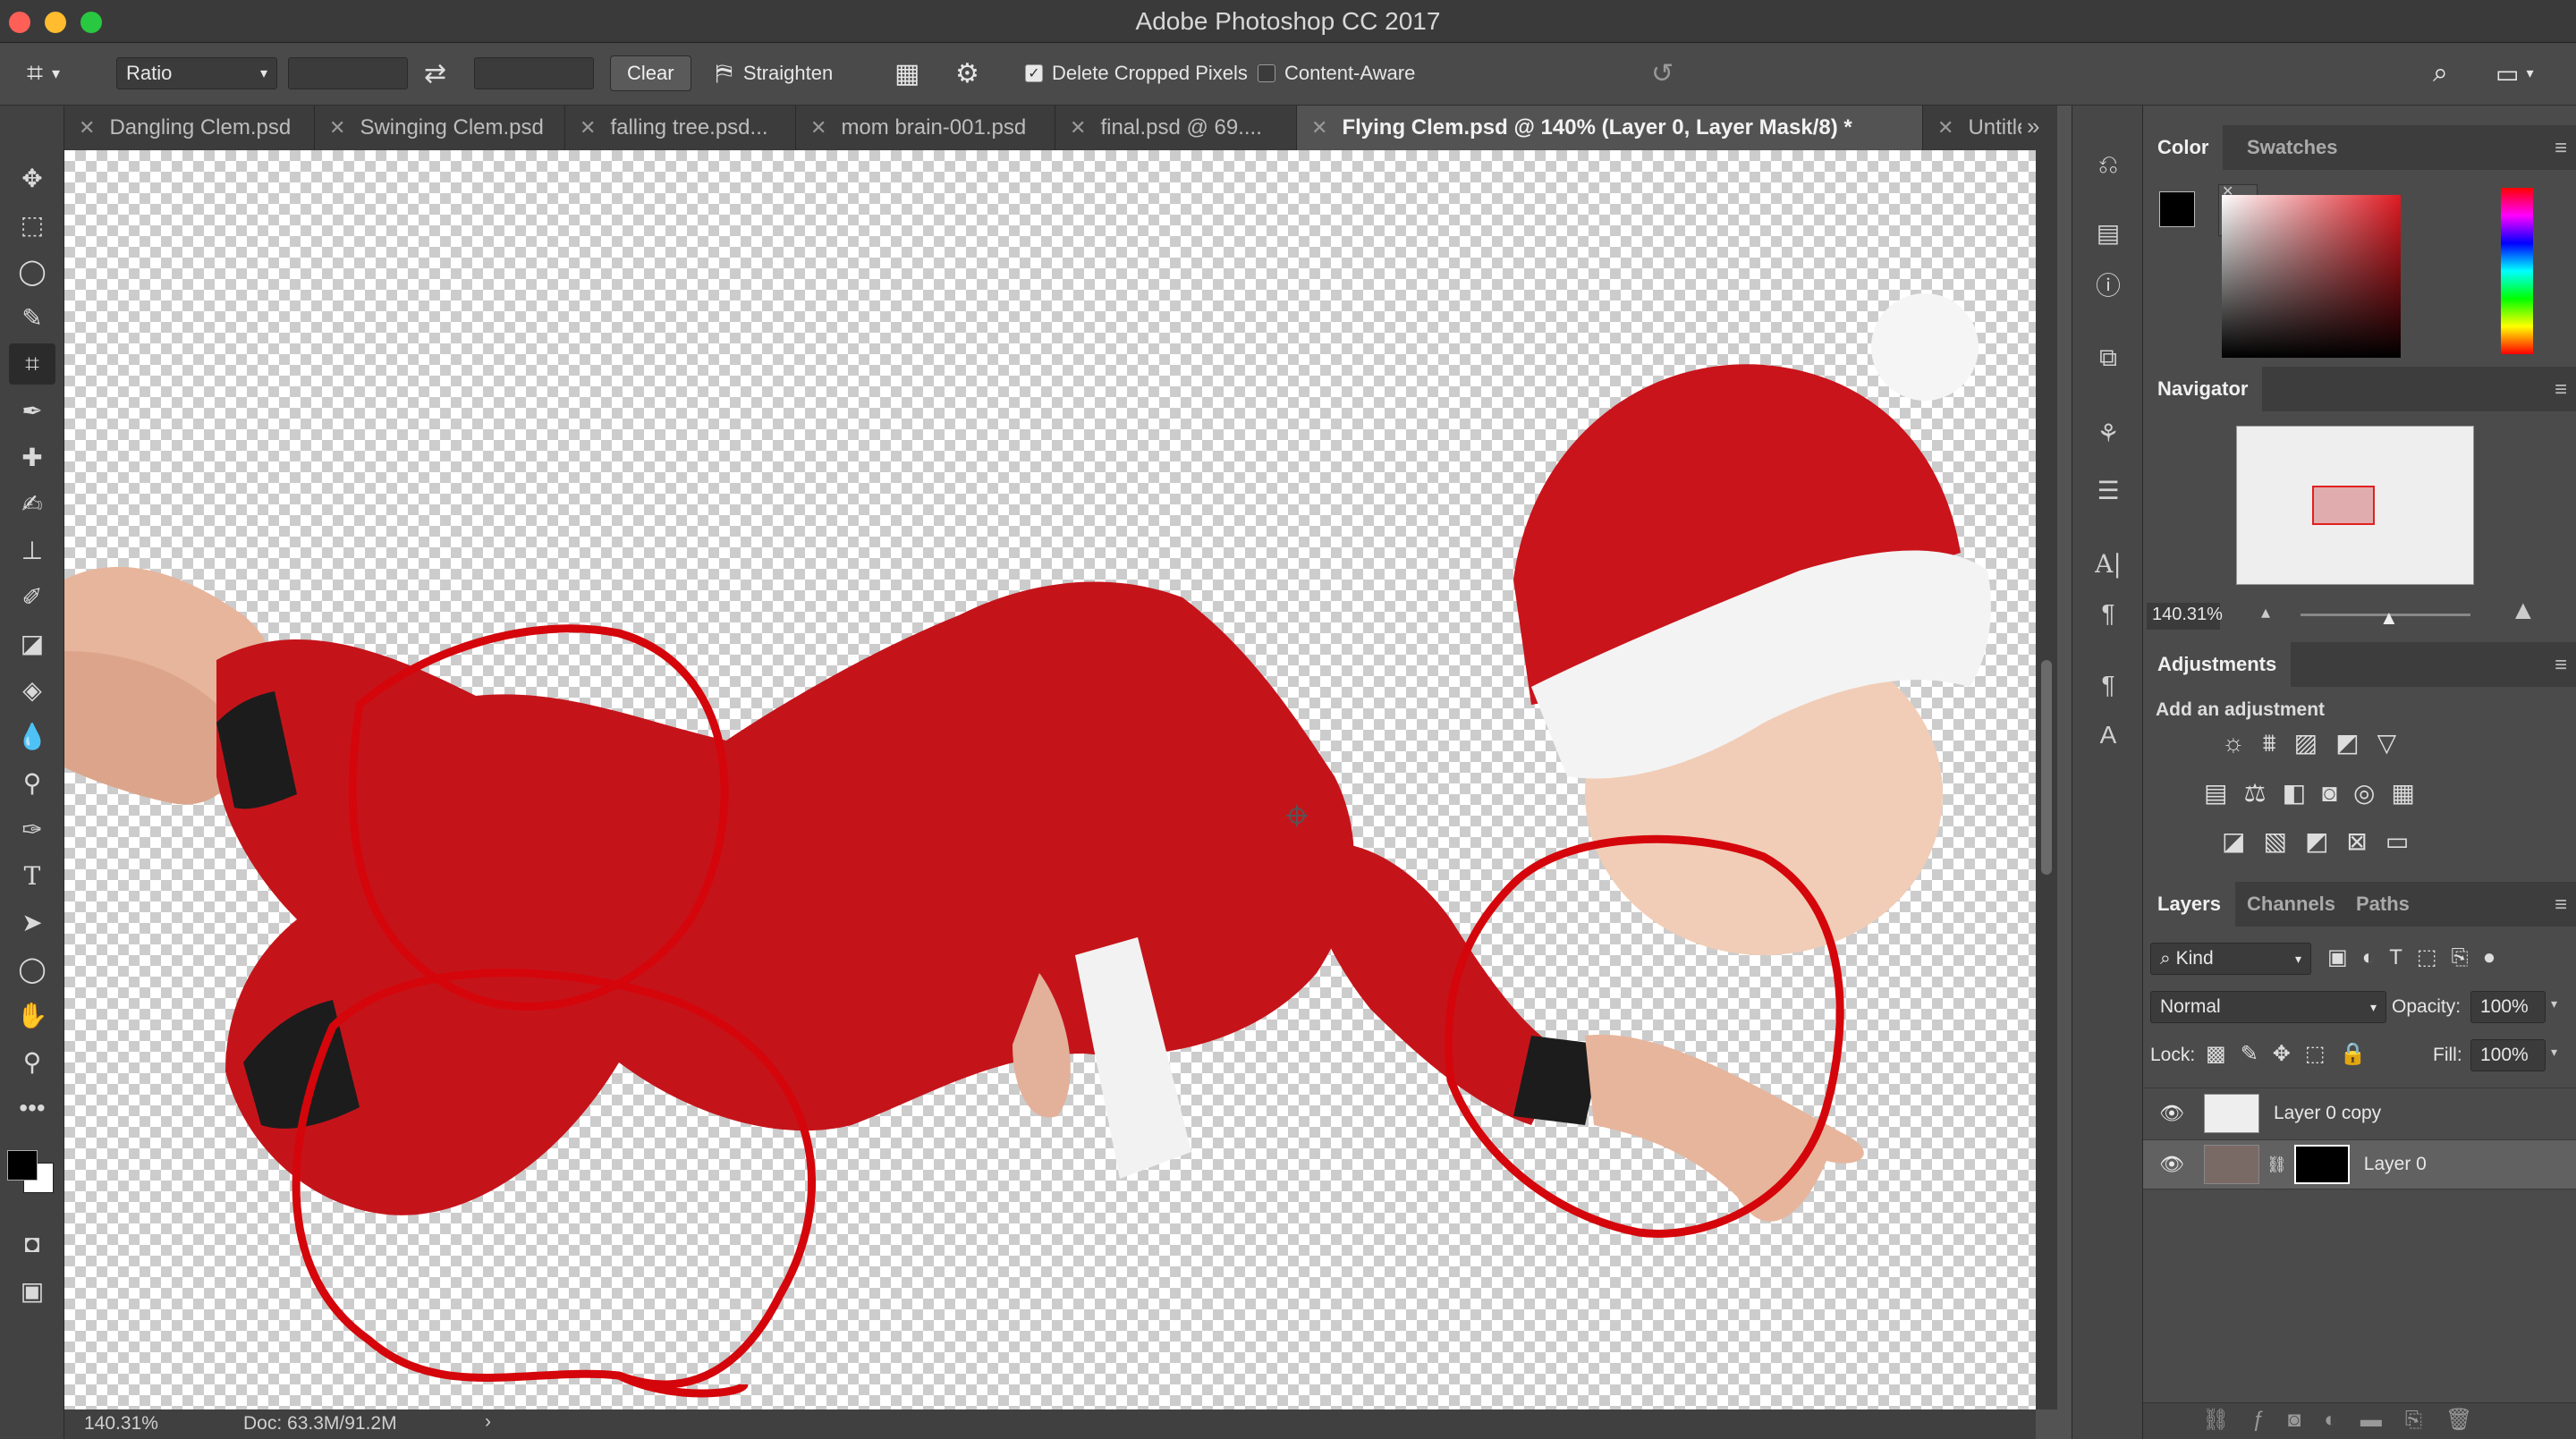 The height and width of the screenshot is (1439, 2576). I want to click on layer-name: Layer 0, so click(2395, 1165).